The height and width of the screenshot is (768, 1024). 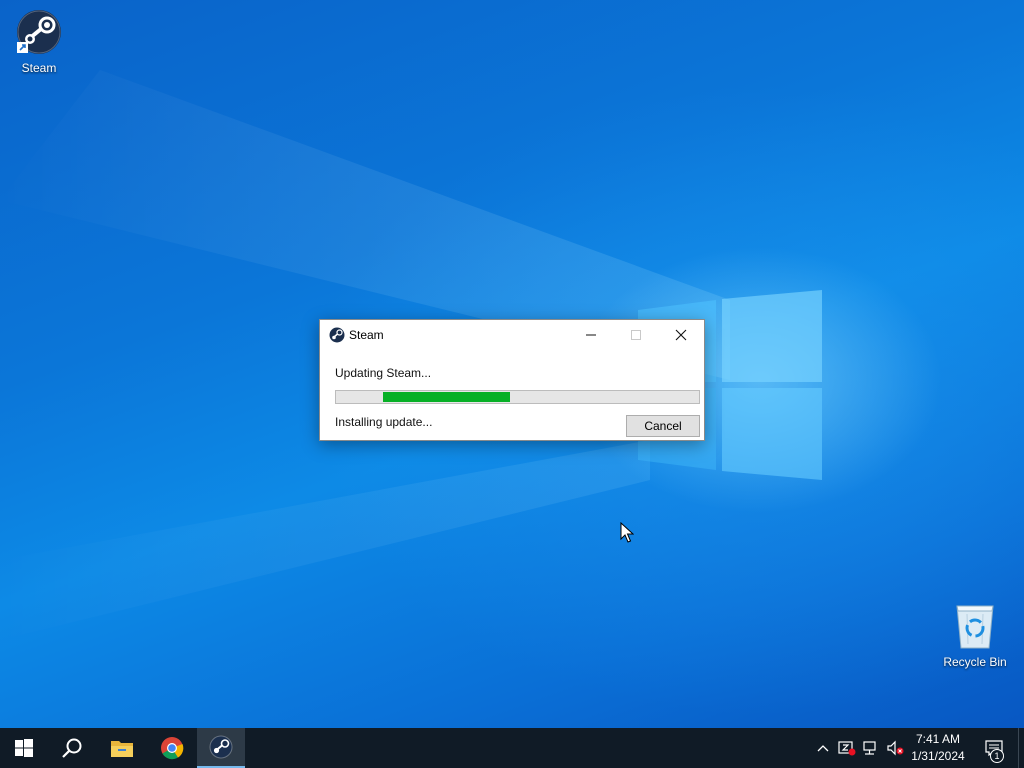 I want to click on windows-start-icon, so click(x=24, y=748).